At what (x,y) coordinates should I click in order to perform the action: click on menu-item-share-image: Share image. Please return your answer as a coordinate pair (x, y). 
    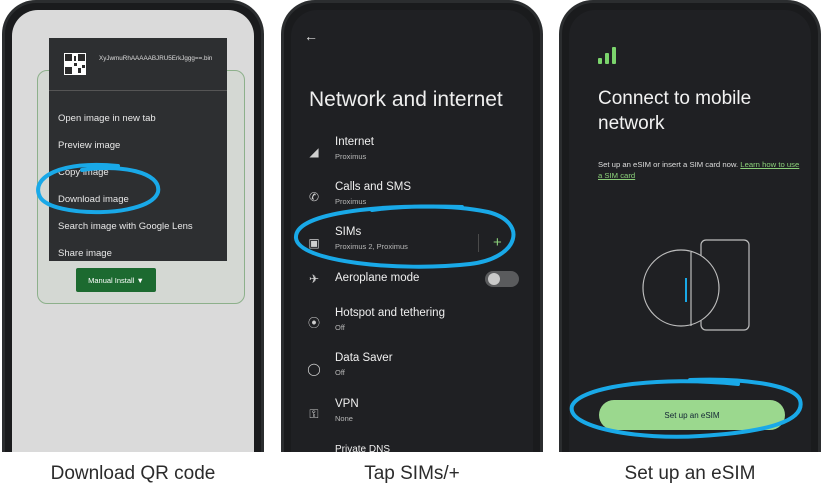
    Looking at the image, I should click on (85, 253).